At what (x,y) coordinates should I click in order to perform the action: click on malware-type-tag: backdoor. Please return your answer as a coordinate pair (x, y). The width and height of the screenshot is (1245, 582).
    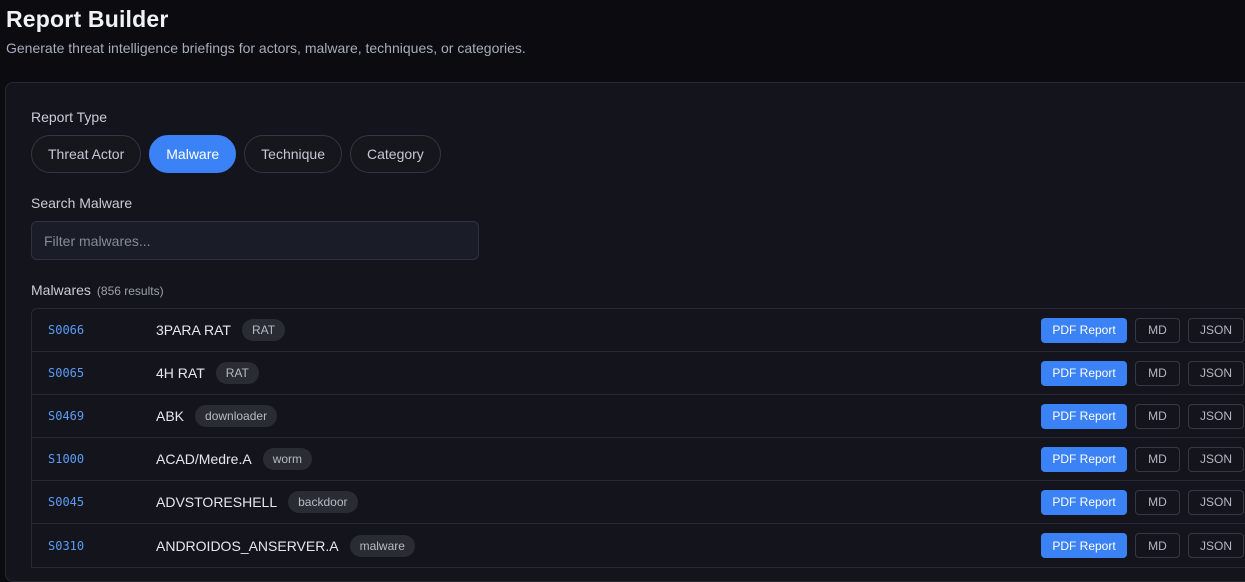
    Looking at the image, I should click on (323, 502).